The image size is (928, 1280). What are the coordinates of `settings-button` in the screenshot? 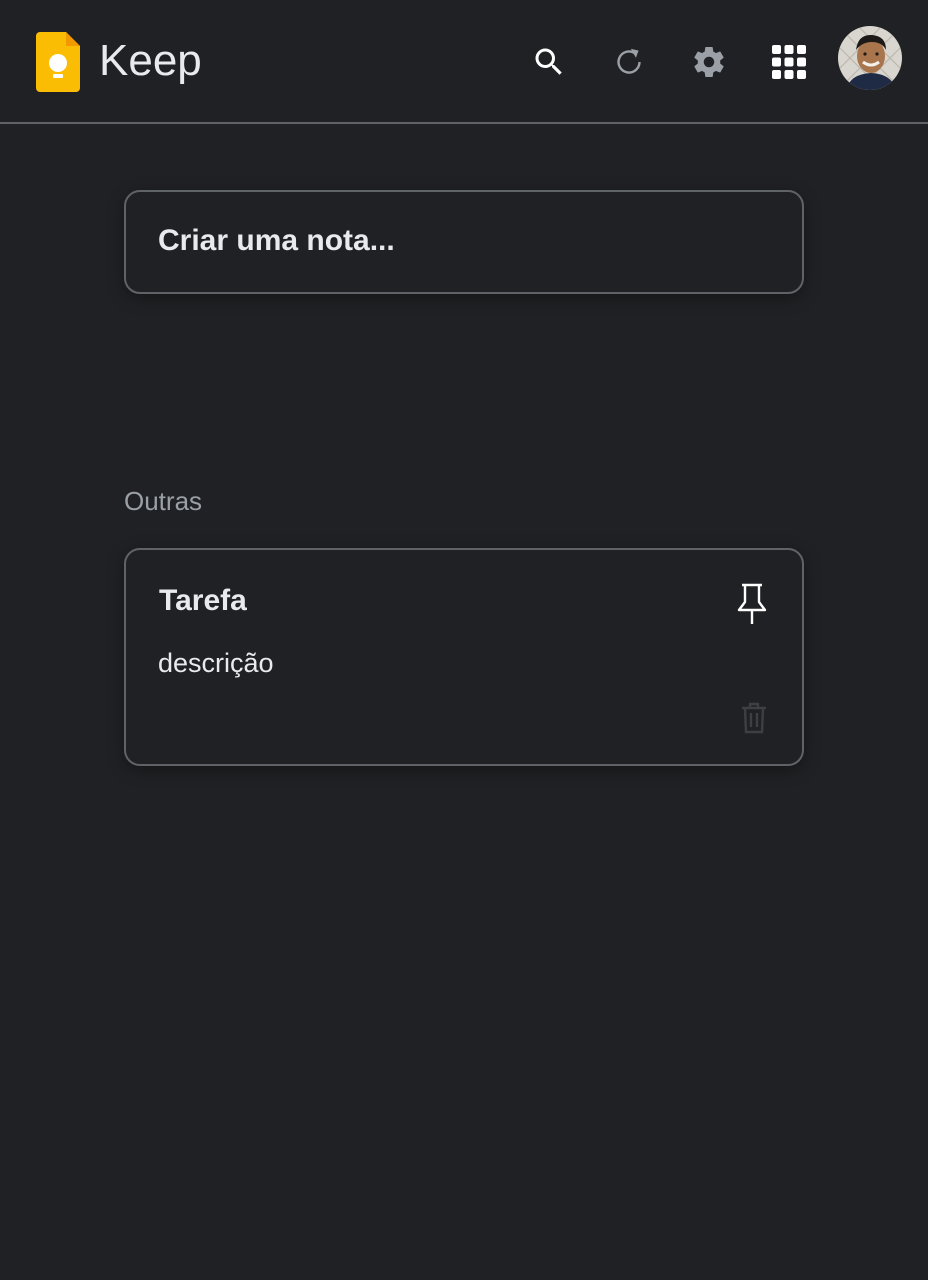 It's located at (709, 62).